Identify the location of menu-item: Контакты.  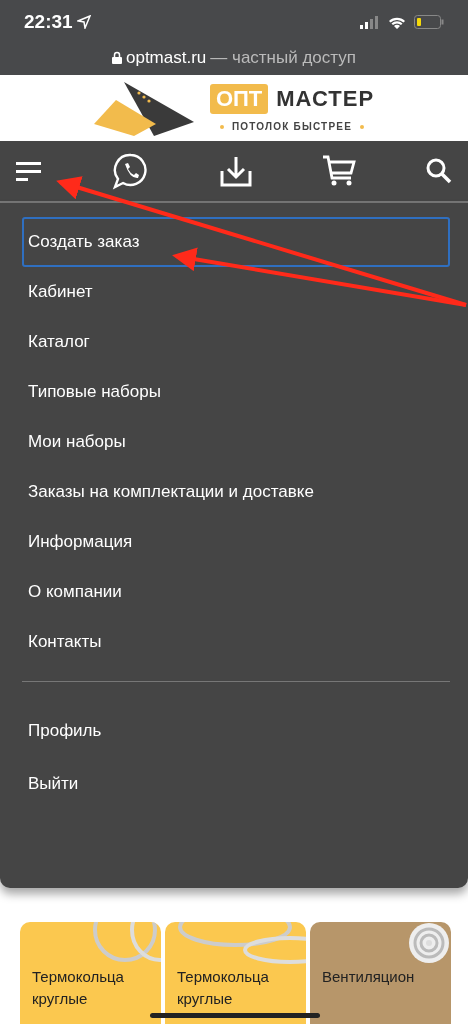
(236, 642).